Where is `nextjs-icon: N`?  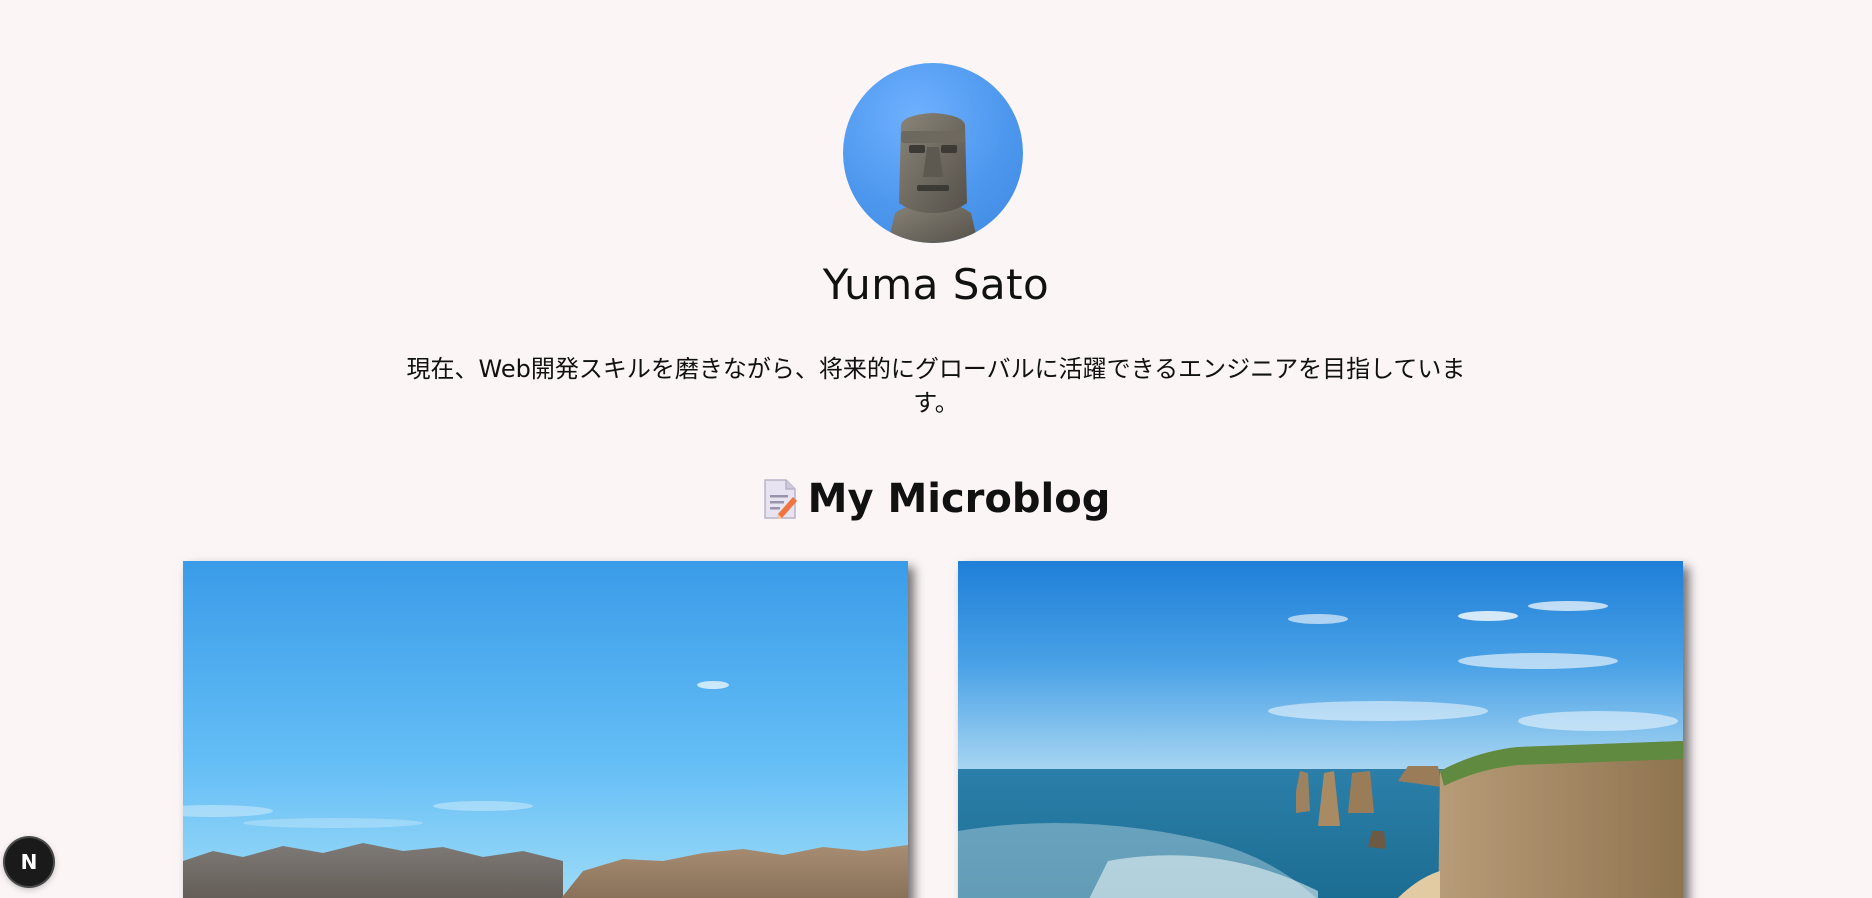
nextjs-icon: N is located at coordinates (29, 862).